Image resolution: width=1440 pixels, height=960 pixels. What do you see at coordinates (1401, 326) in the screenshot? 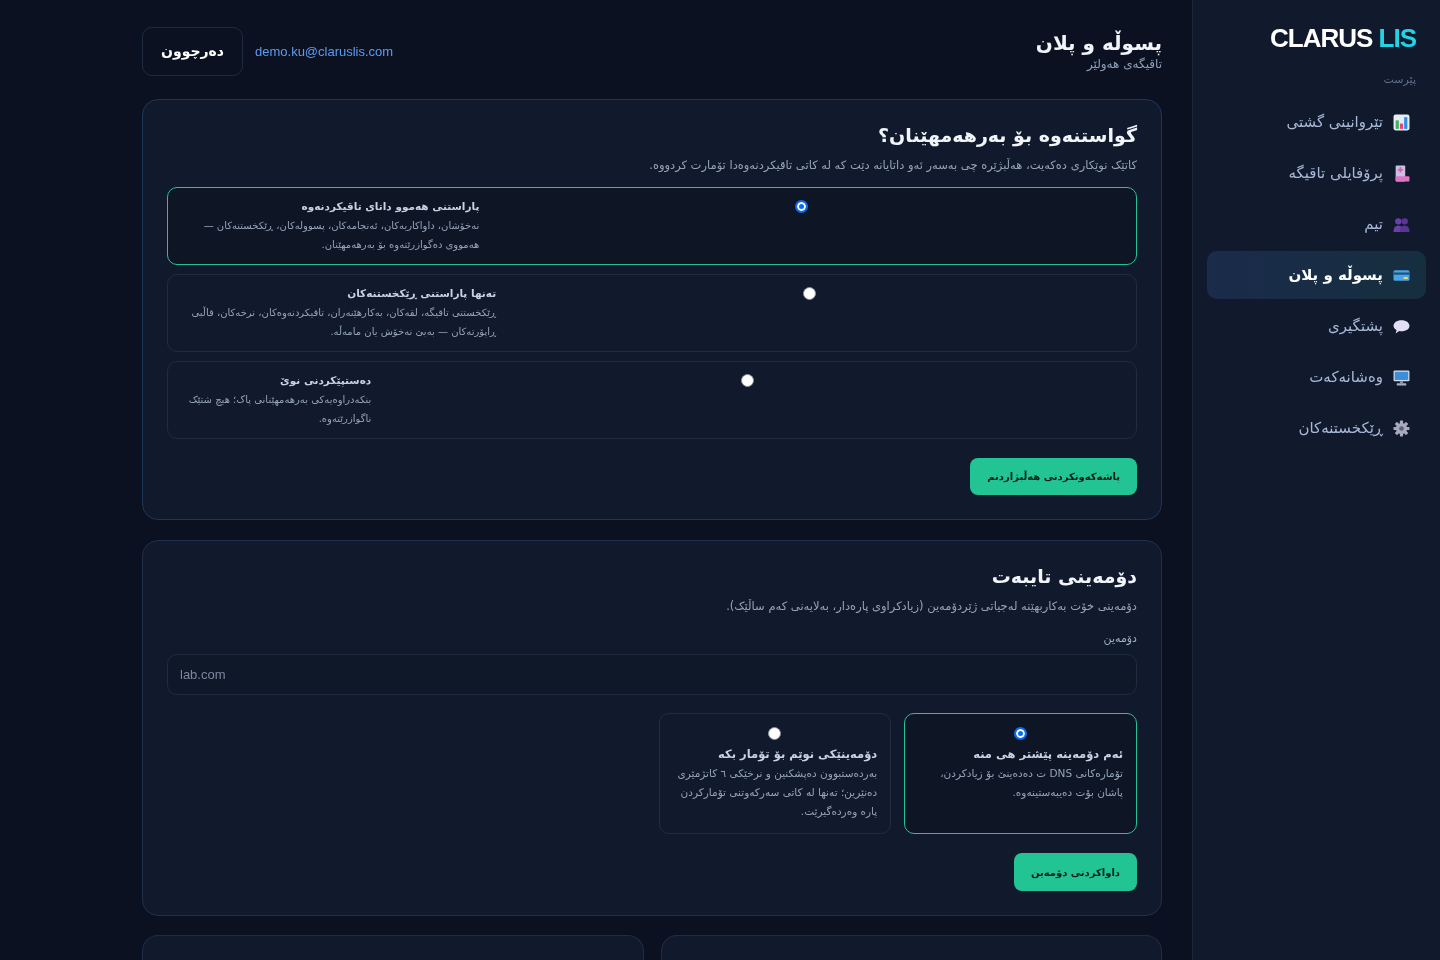
I see `speech-bubble-icon` at bounding box center [1401, 326].